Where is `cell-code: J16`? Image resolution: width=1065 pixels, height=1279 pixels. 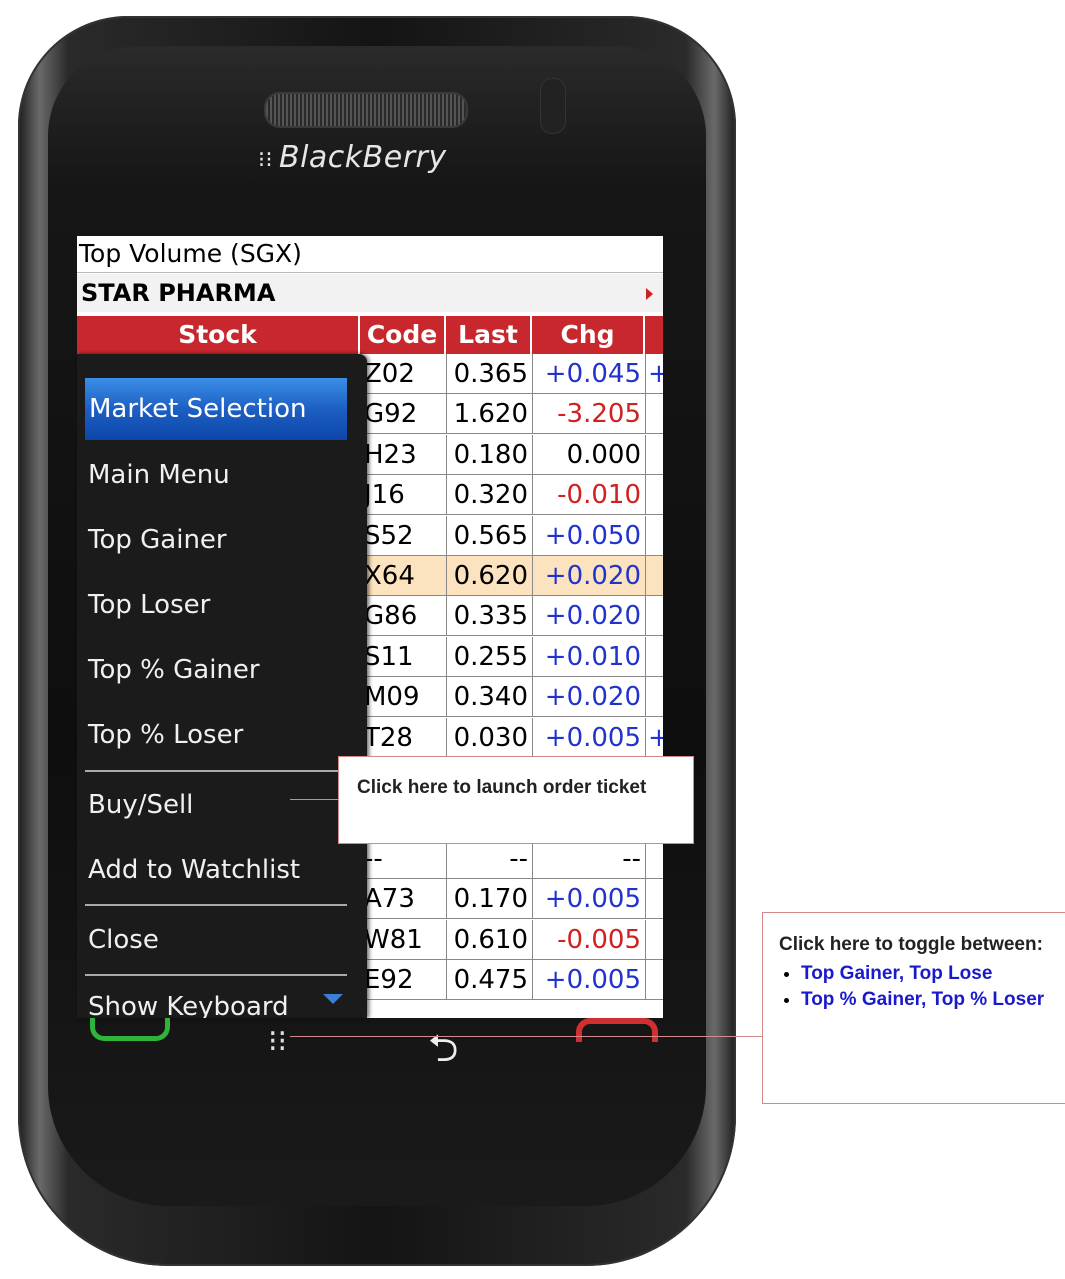 cell-code: J16 is located at coordinates (384, 495).